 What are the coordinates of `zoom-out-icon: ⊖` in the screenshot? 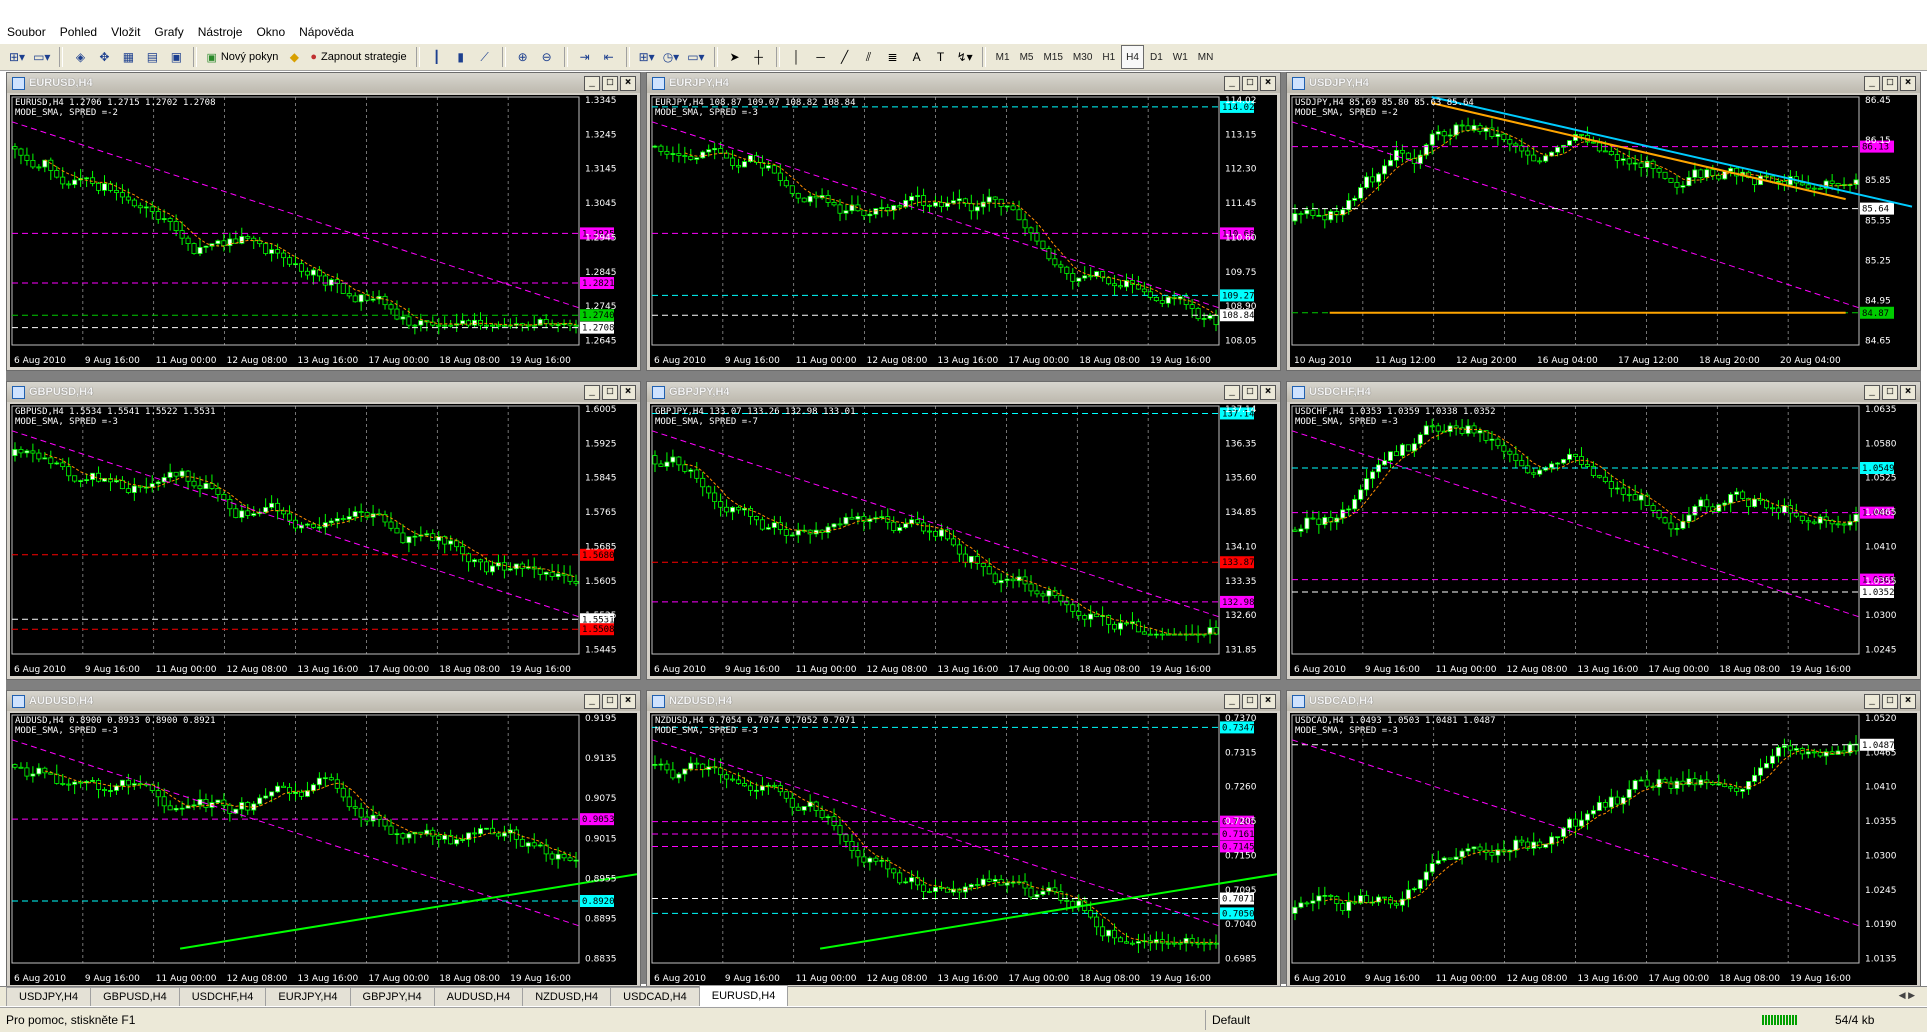 It's located at (547, 57).